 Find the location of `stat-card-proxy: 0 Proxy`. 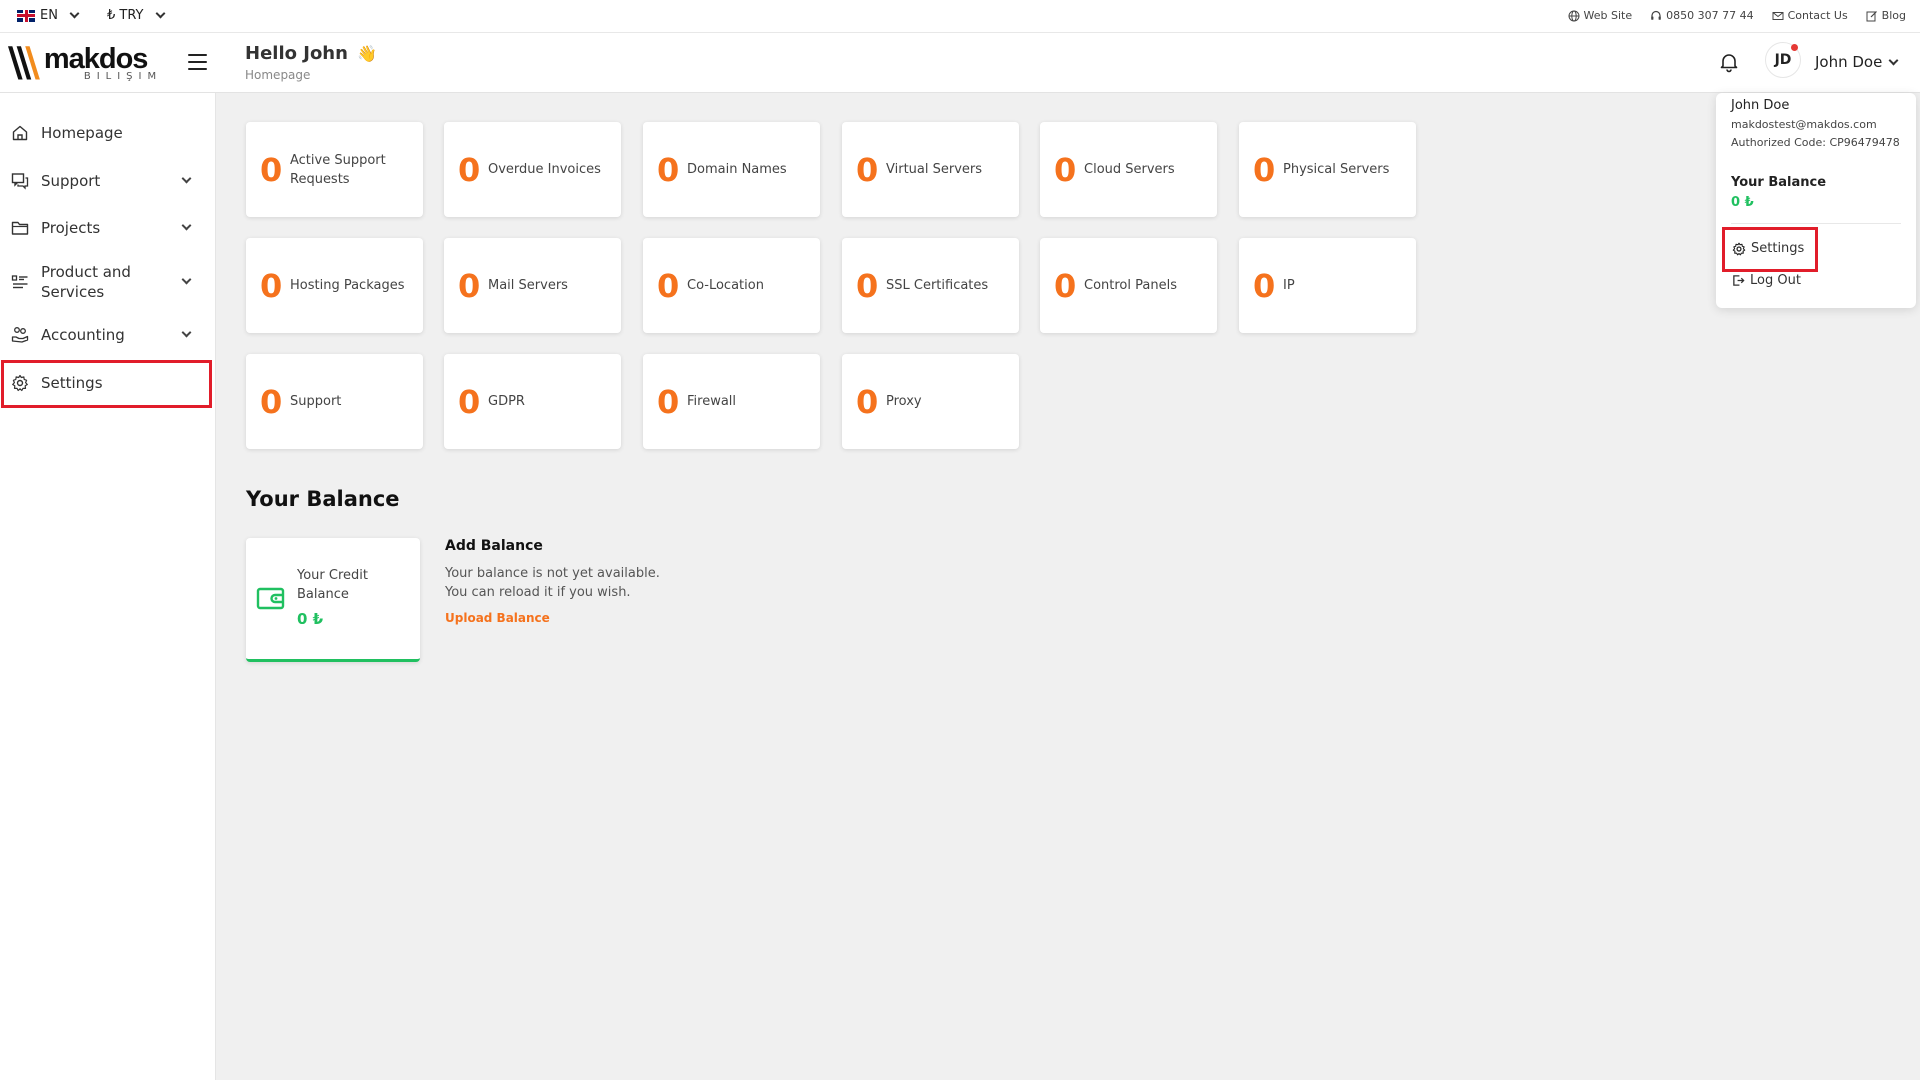

stat-card-proxy: 0 Proxy is located at coordinates (930, 401).